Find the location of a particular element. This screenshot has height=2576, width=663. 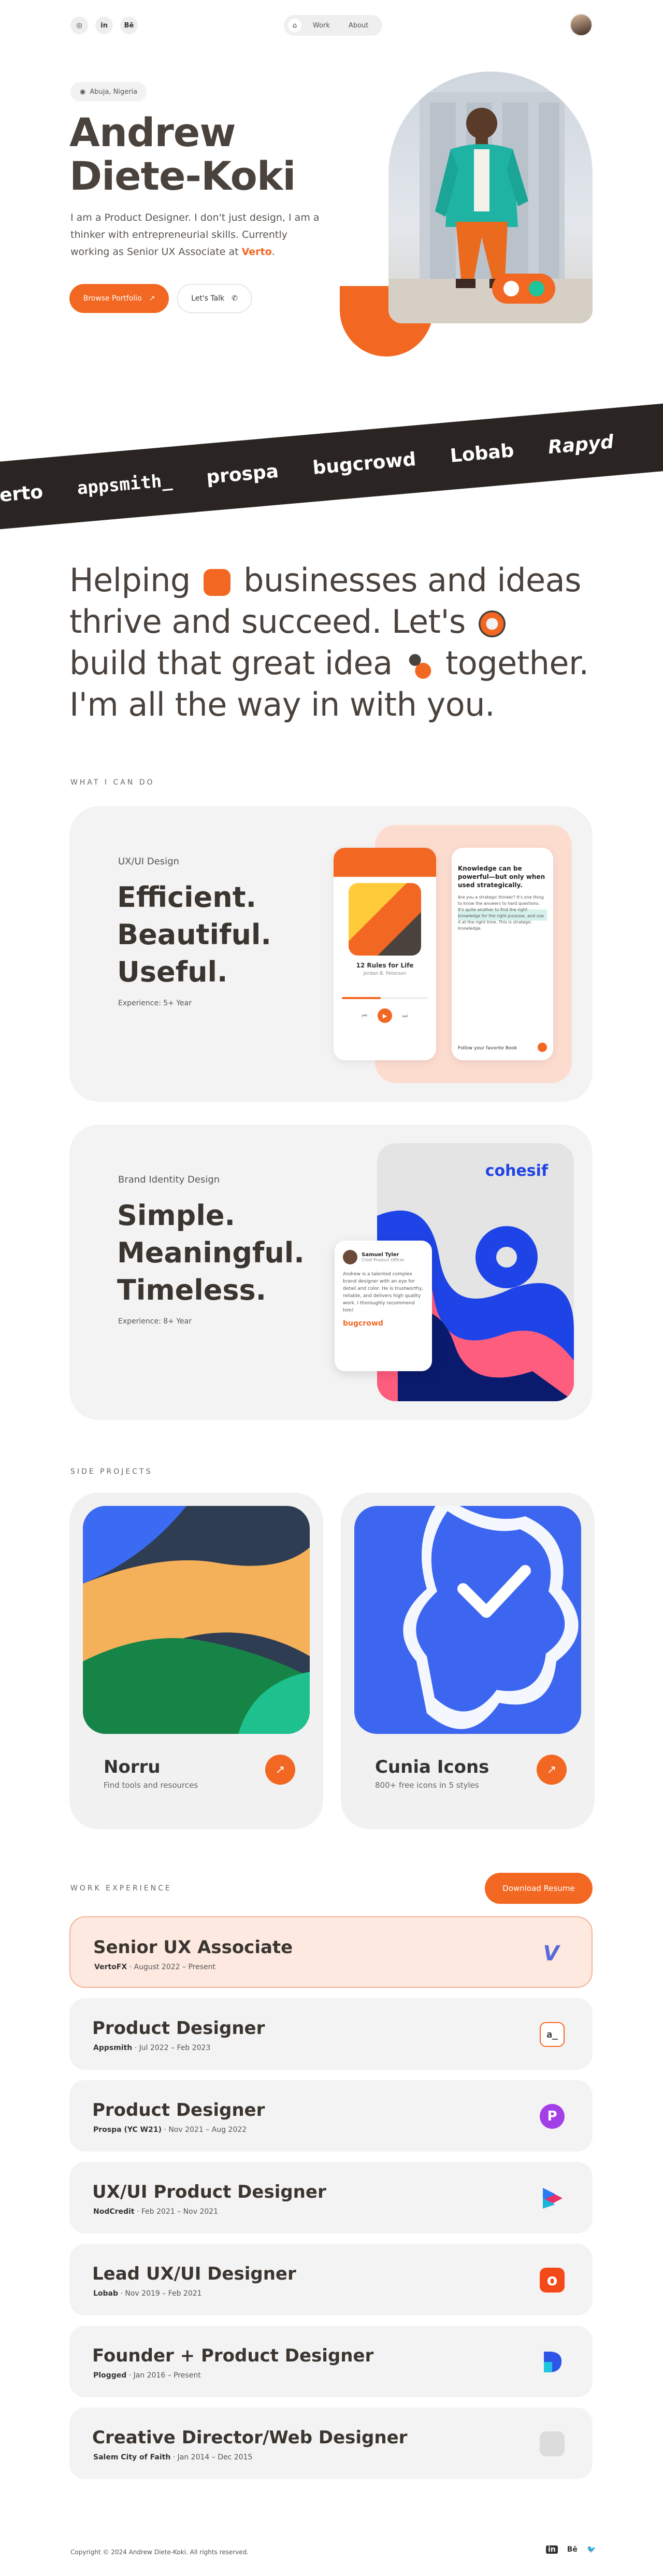

location-badge: ◉ Abuja, Nigeria is located at coordinates (108, 92).